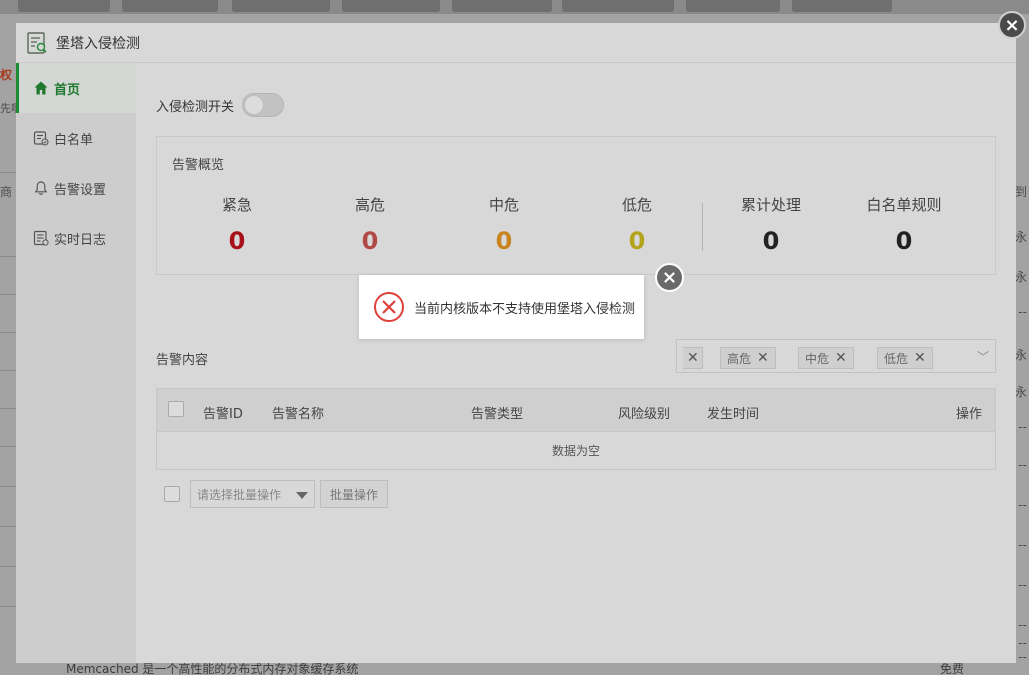  Describe the element at coordinates (497, 414) in the screenshot. I see `column-header: 告警类型` at that location.